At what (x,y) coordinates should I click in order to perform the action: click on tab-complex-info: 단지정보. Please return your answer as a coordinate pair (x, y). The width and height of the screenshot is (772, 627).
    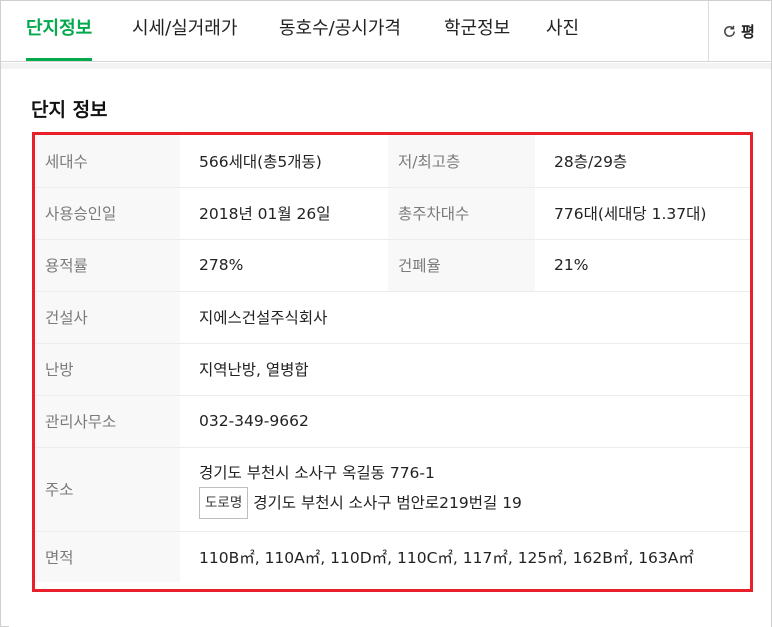
    Looking at the image, I should click on (59, 31).